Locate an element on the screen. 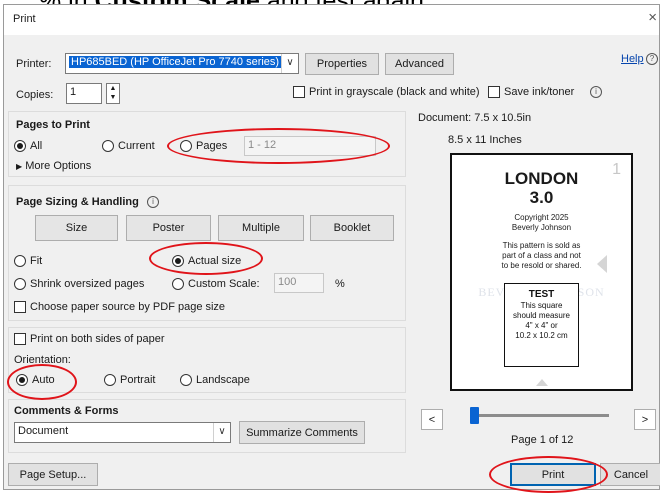 The width and height of the screenshot is (660, 493). preview-copyright-line1: Copyright 2025 is located at coordinates (541, 217).